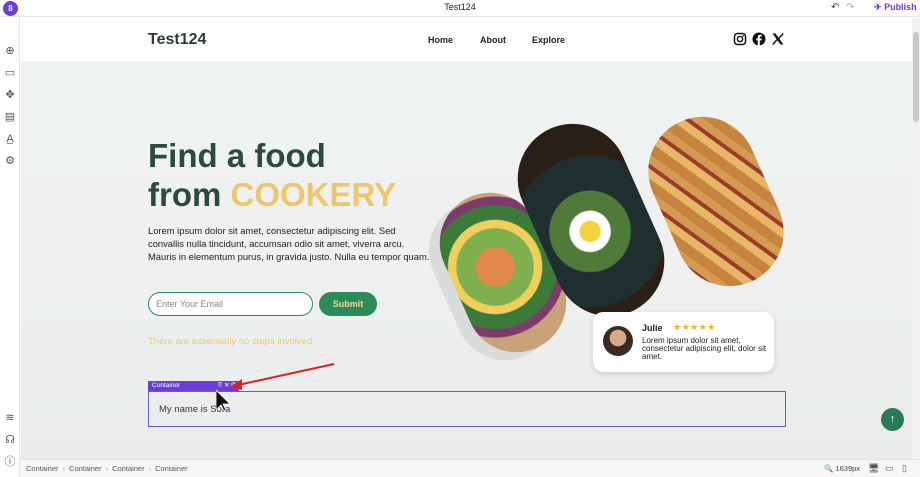  I want to click on zoom-indicator: 🔍 1639px, so click(842, 468).